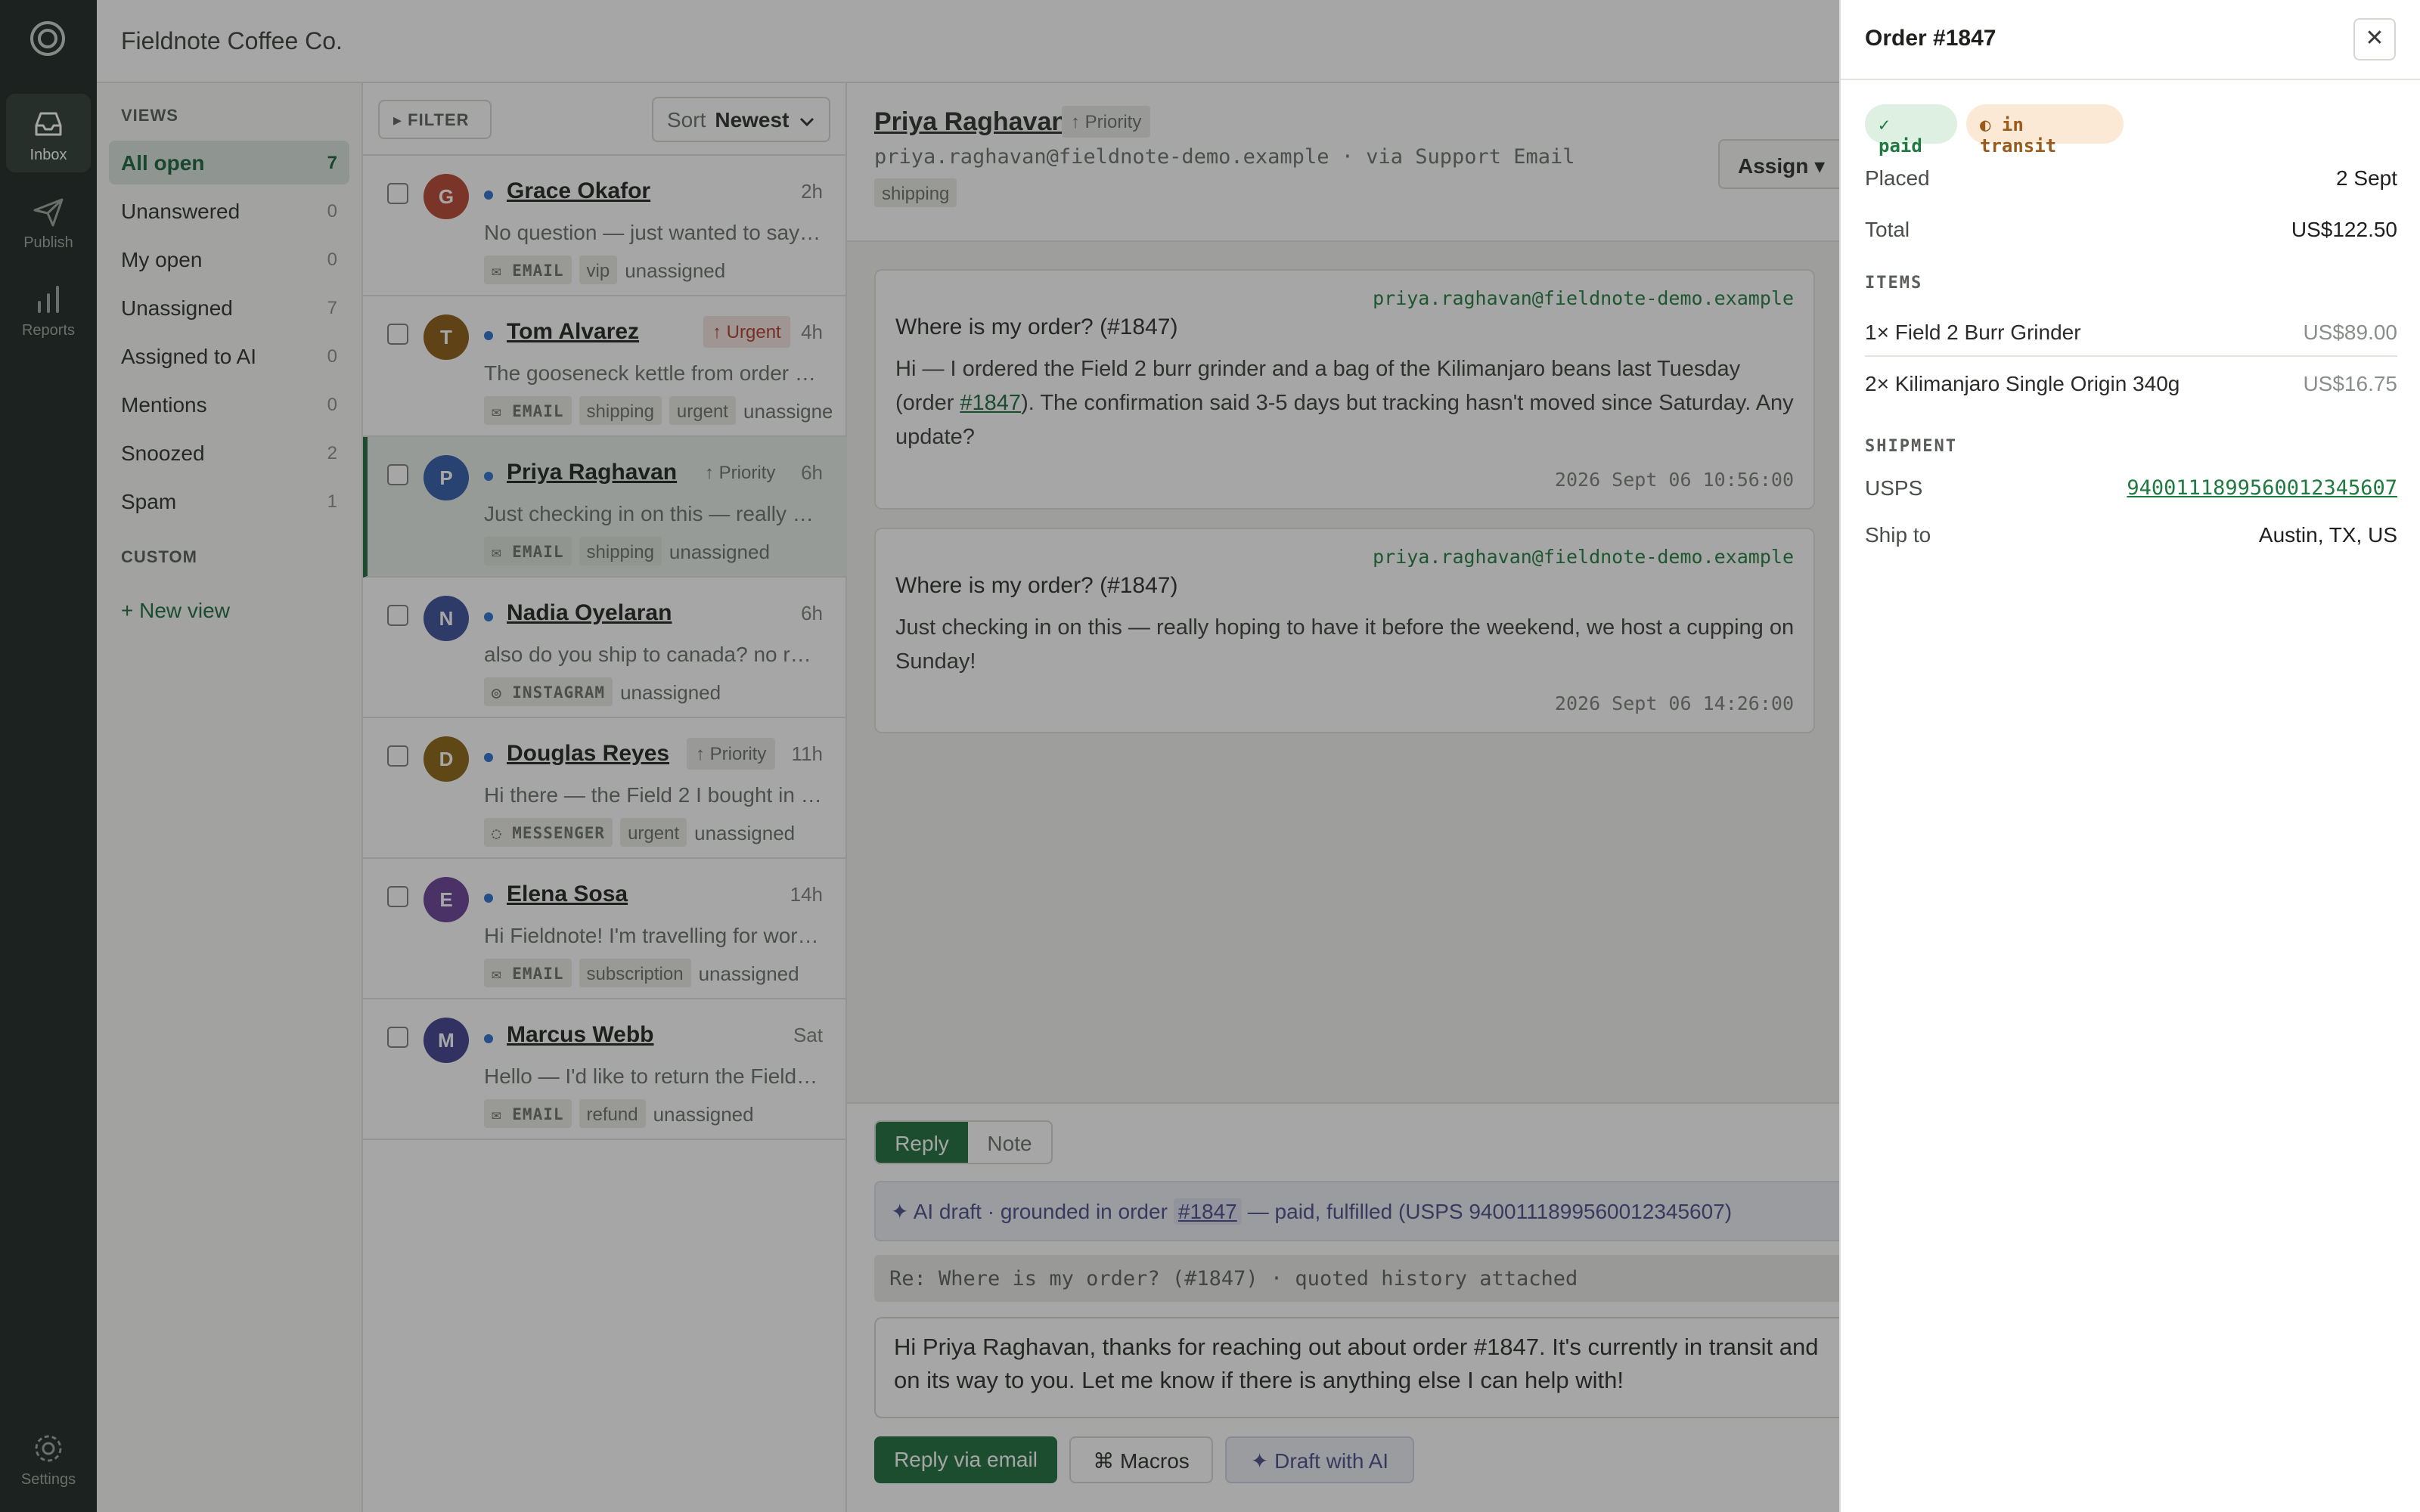  I want to click on item-price: US$89.00, so click(2350, 332).